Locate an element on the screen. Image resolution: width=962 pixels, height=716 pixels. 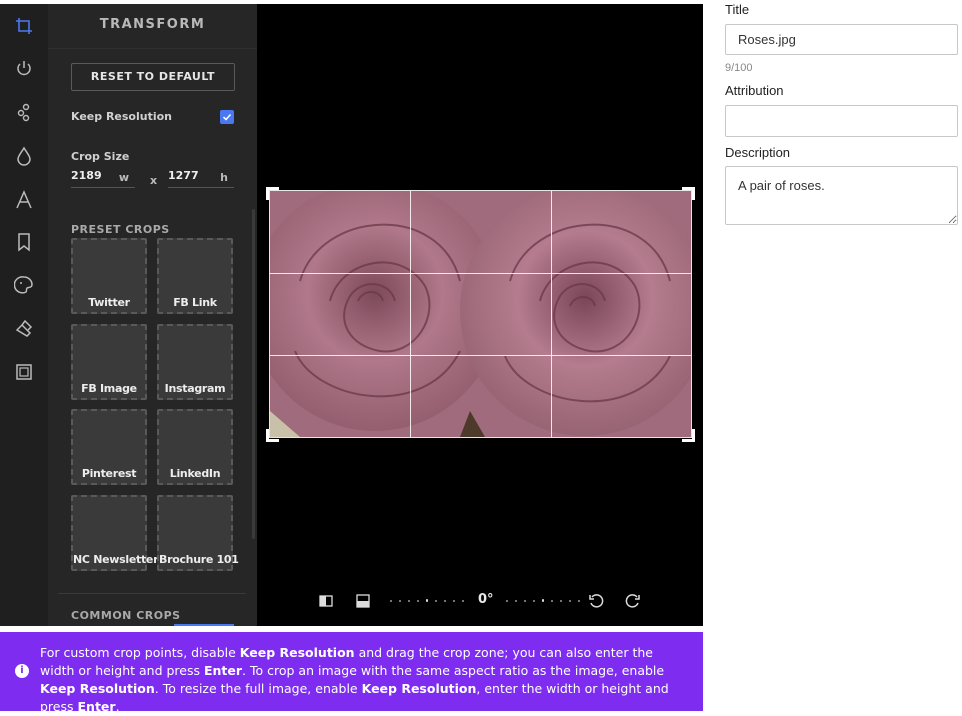
preset-crops-header: PRESET CROPS is located at coordinates (120, 229).